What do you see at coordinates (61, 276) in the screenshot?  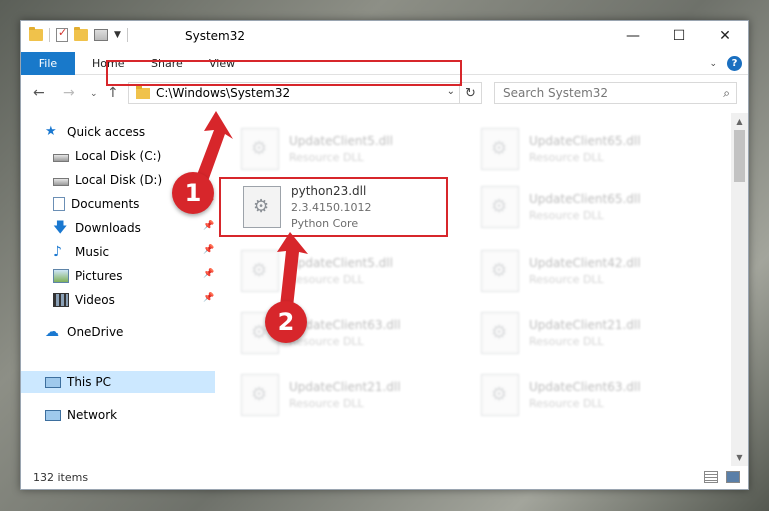 I see `pictures-icon` at bounding box center [61, 276].